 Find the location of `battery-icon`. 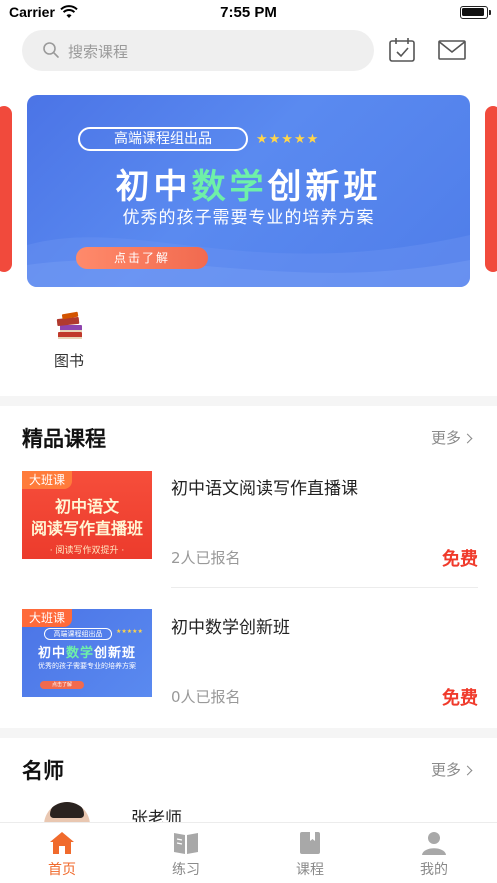

battery-icon is located at coordinates (475, 12).